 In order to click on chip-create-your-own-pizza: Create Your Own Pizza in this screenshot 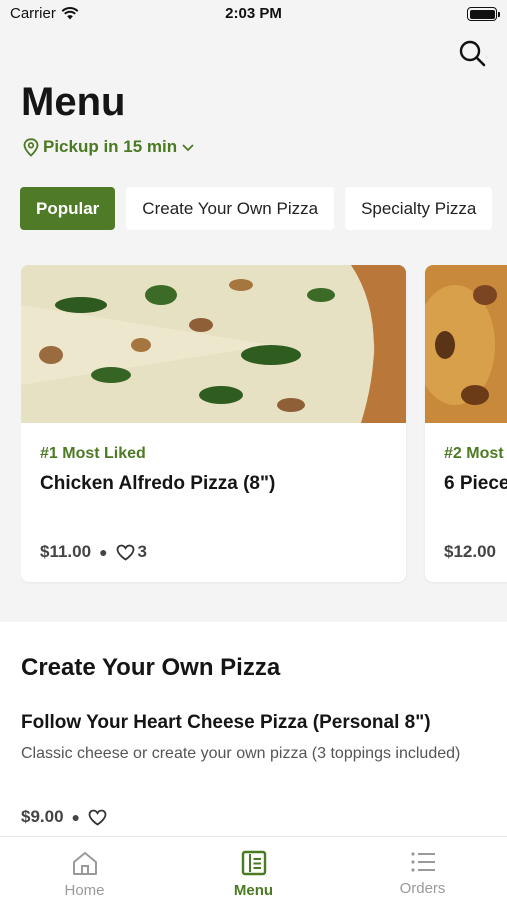, I will do `click(230, 208)`.